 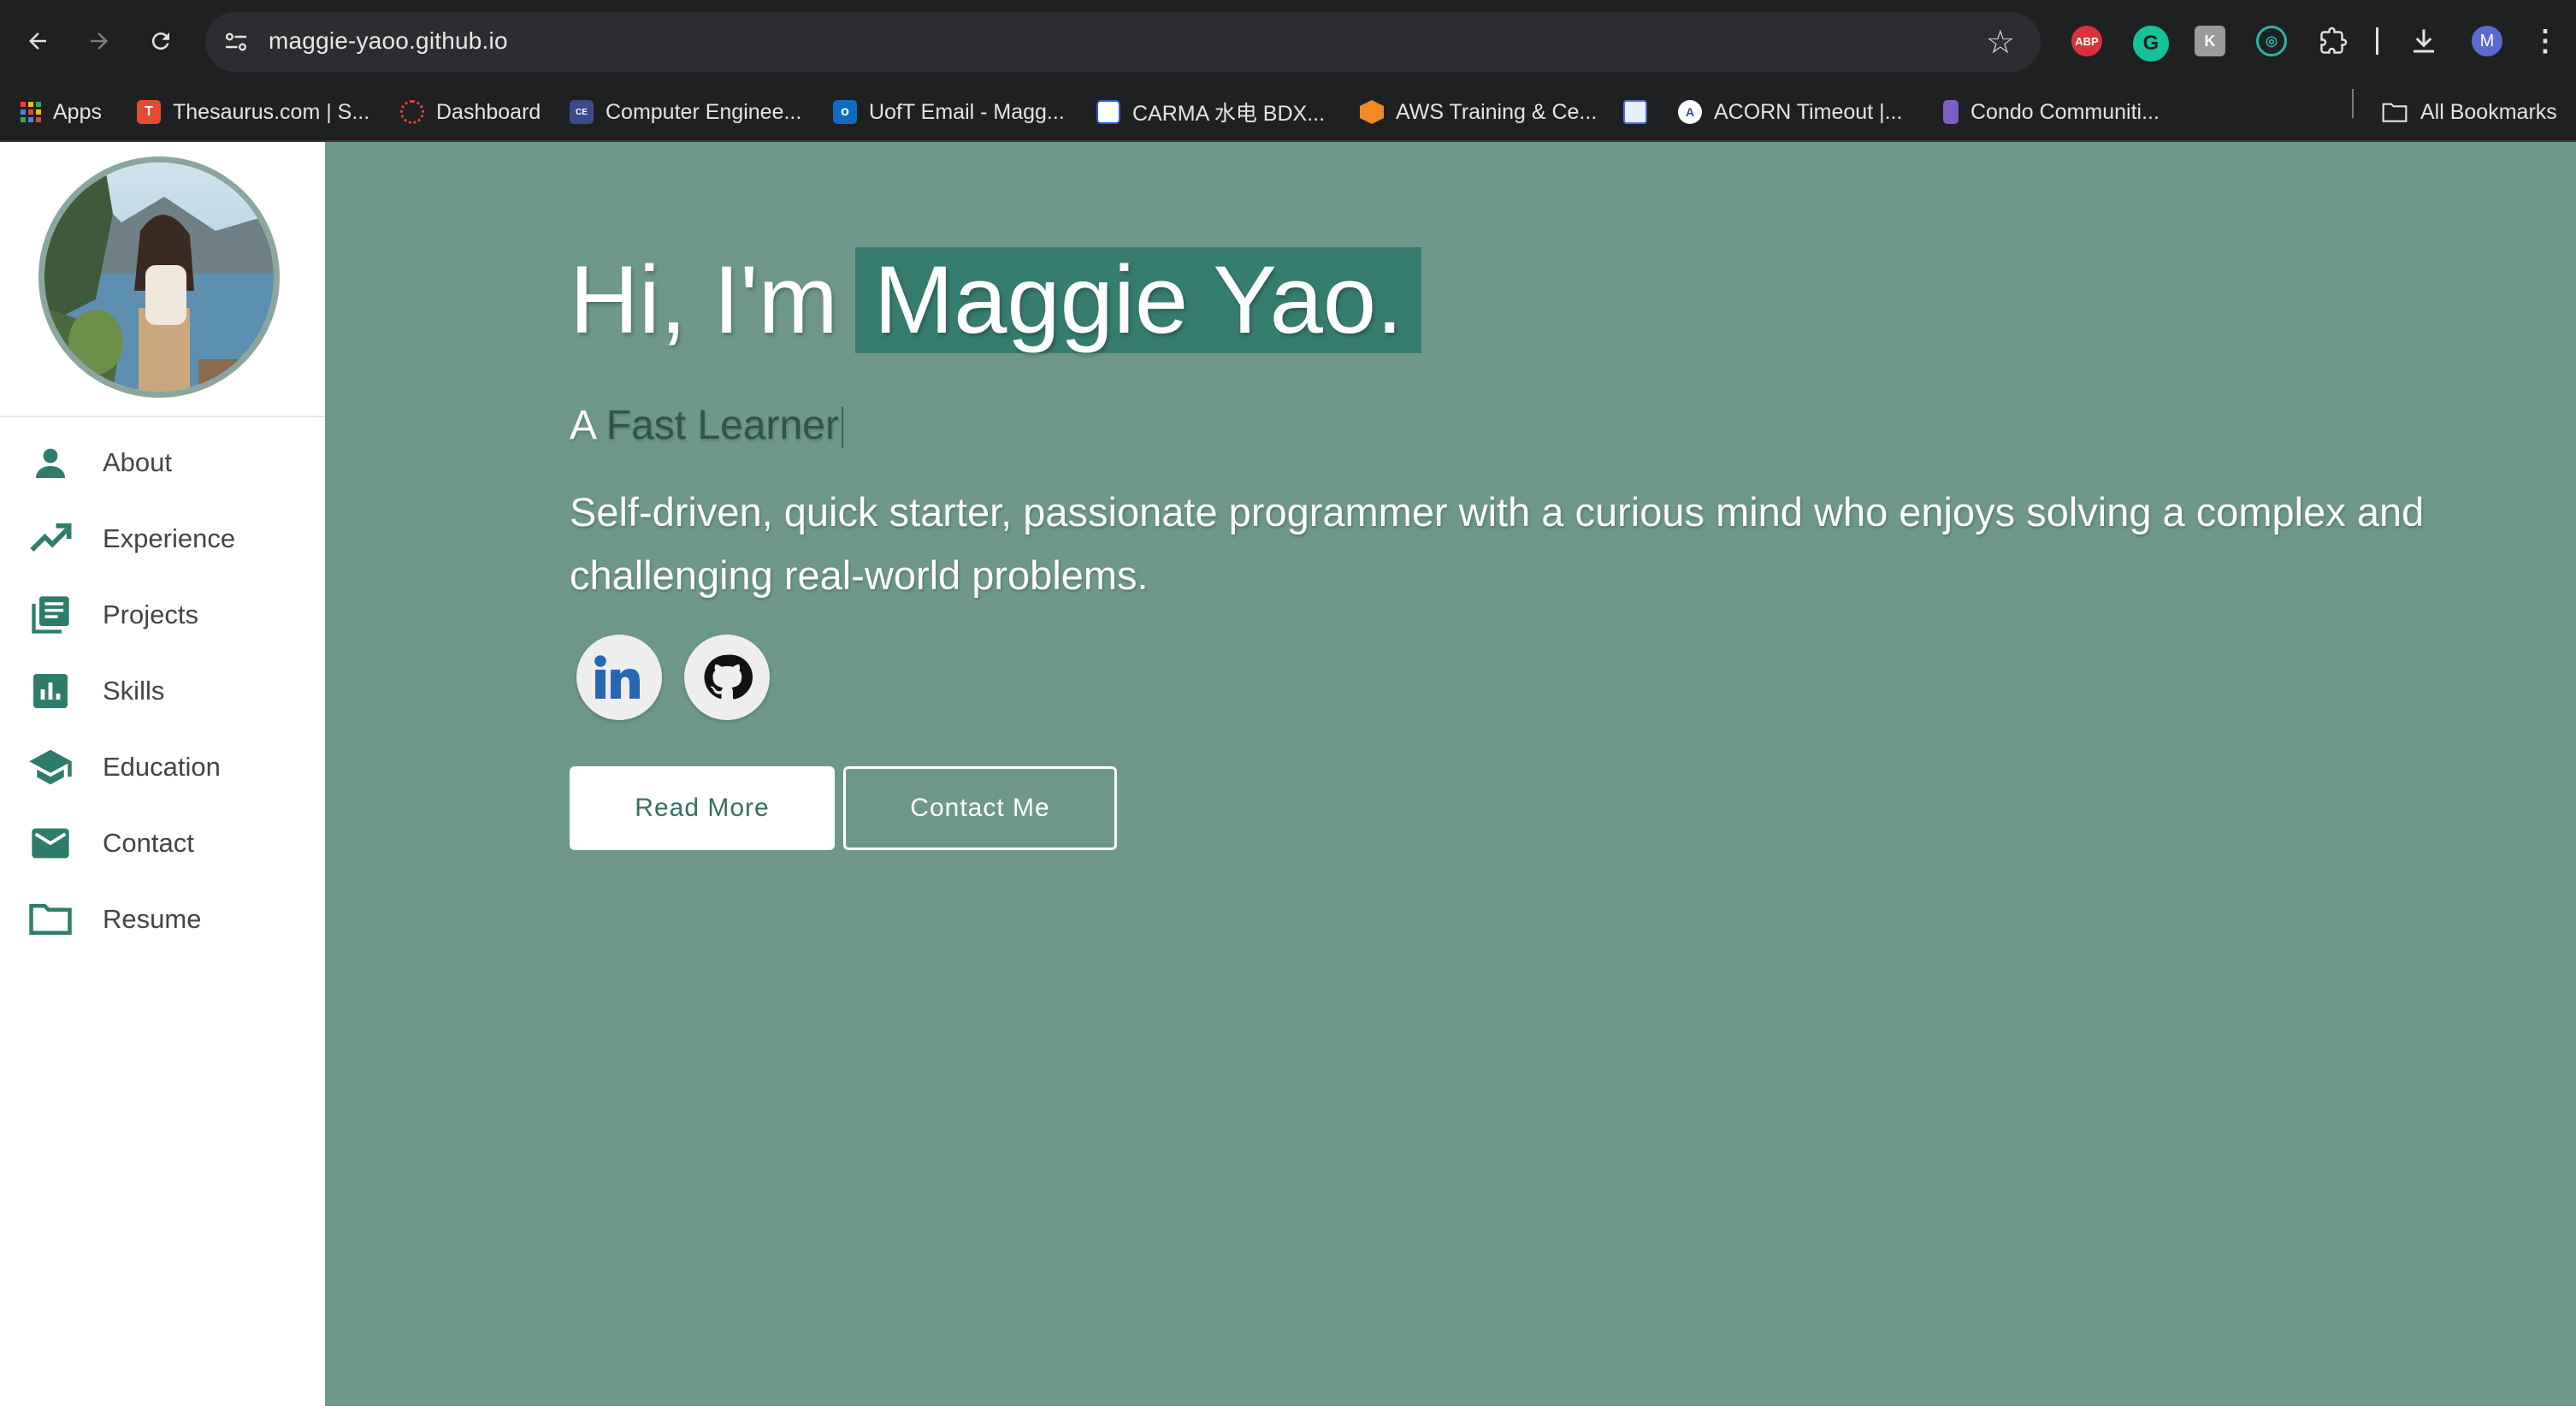 I want to click on bookmark-label: Dashboard, so click(x=488, y=112).